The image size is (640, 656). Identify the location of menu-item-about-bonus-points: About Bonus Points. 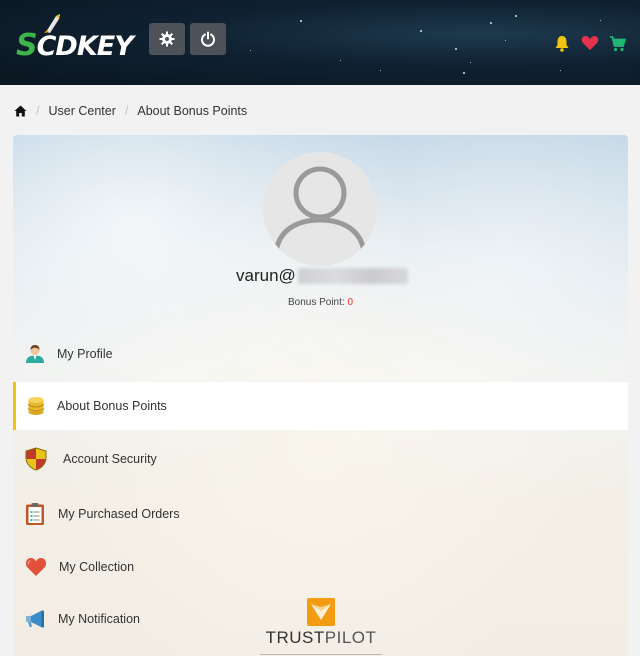
(320, 406).